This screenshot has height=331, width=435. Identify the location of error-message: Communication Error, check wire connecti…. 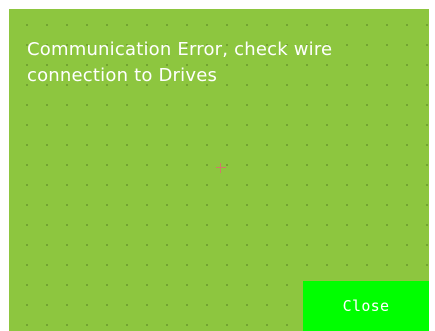
(180, 62).